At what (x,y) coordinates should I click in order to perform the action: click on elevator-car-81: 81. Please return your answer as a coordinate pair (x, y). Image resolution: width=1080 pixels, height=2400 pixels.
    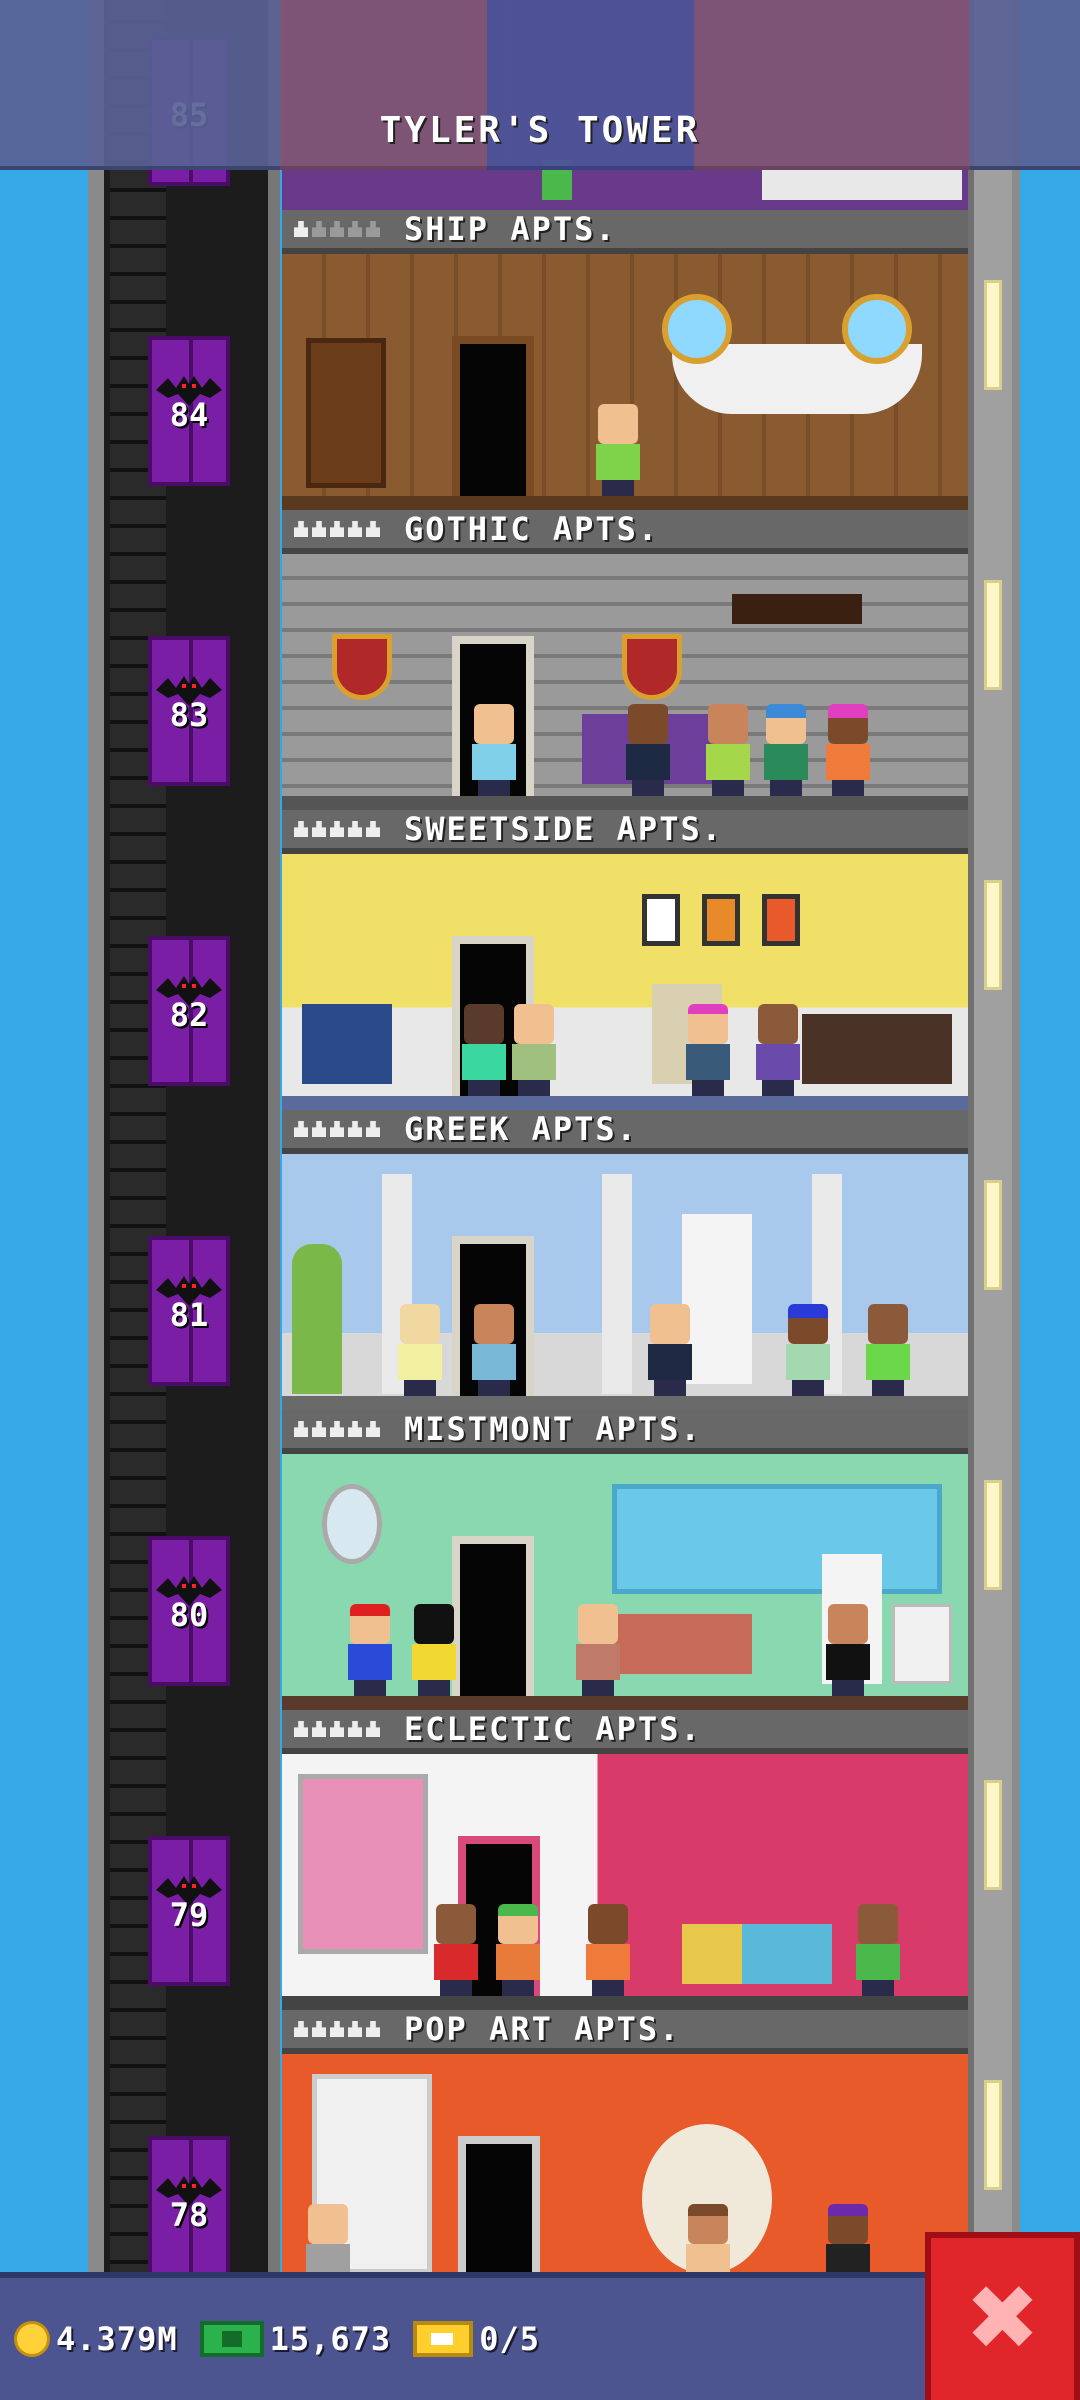
    Looking at the image, I should click on (189, 1311).